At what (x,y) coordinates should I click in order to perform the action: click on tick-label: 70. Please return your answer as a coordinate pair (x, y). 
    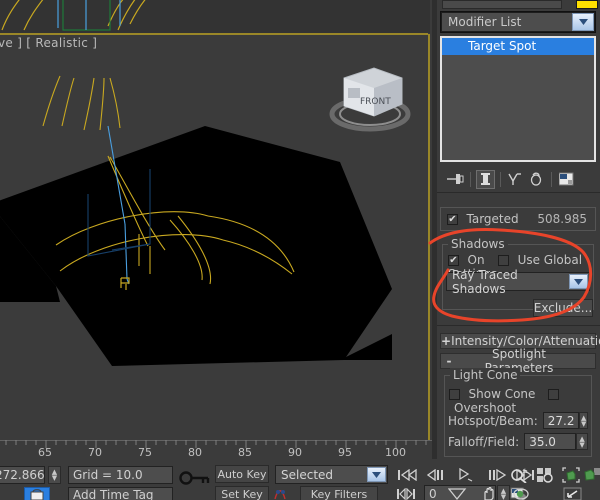
    Looking at the image, I should click on (95, 452).